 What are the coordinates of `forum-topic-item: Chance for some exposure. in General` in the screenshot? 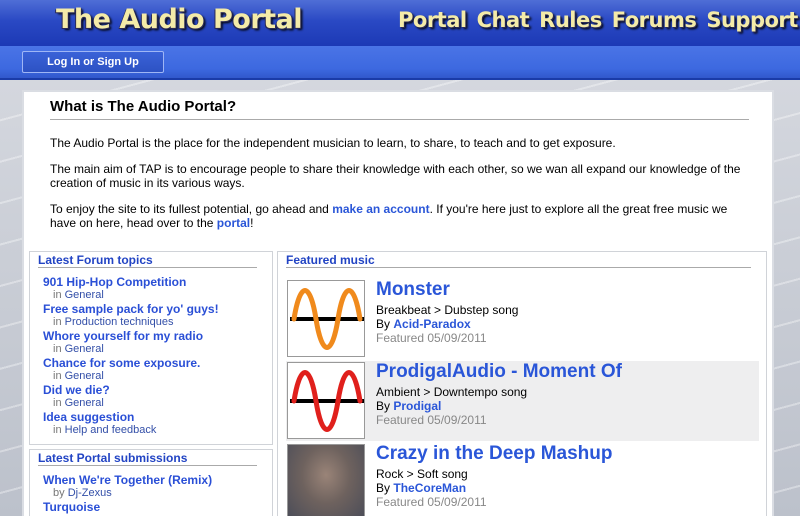 It's located at (122, 369).